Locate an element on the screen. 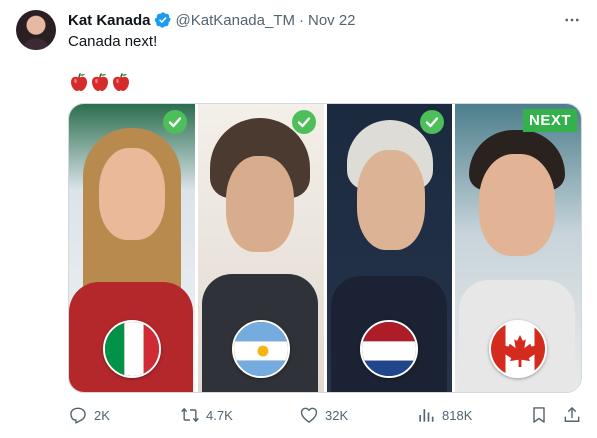  emoji-line is located at coordinates (100, 82).